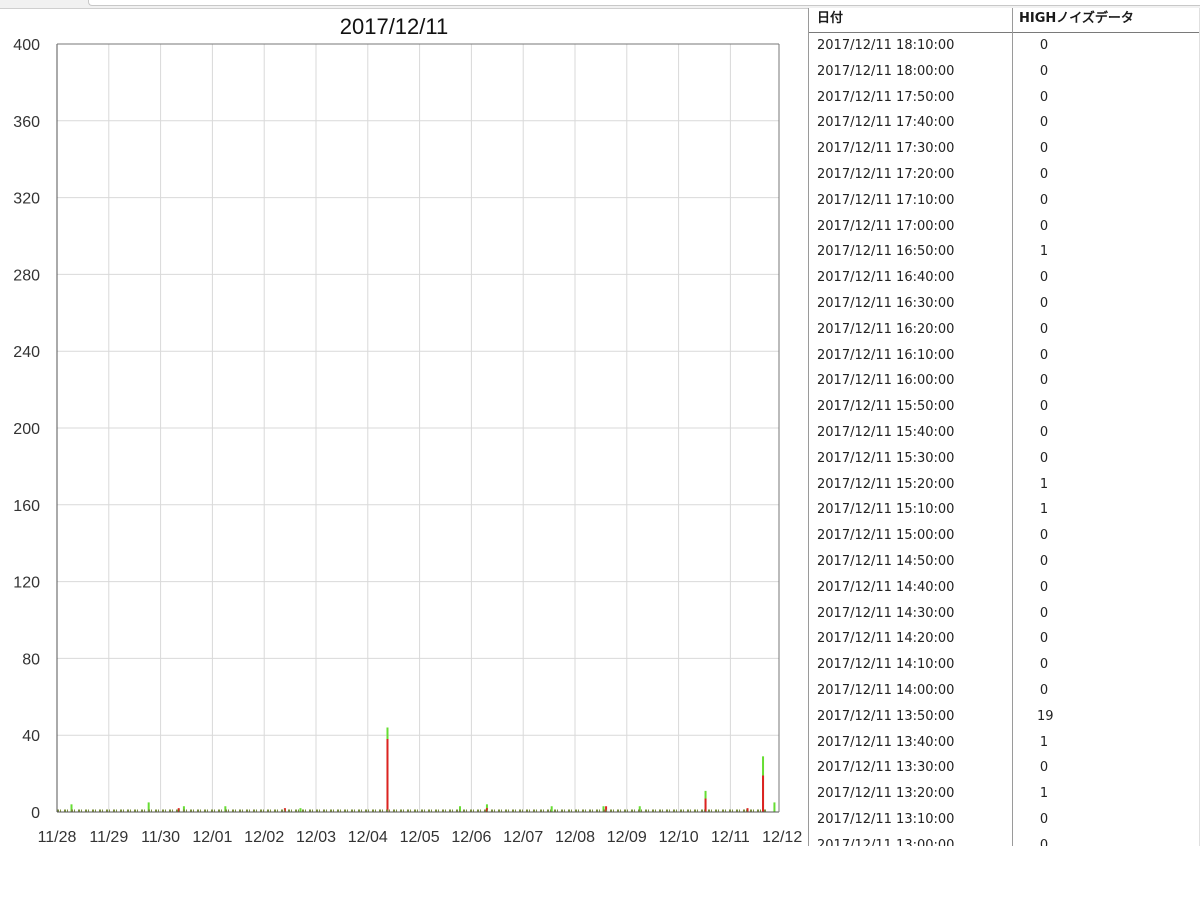  I want to click on x-tick-label: 11/29, so click(108, 837).